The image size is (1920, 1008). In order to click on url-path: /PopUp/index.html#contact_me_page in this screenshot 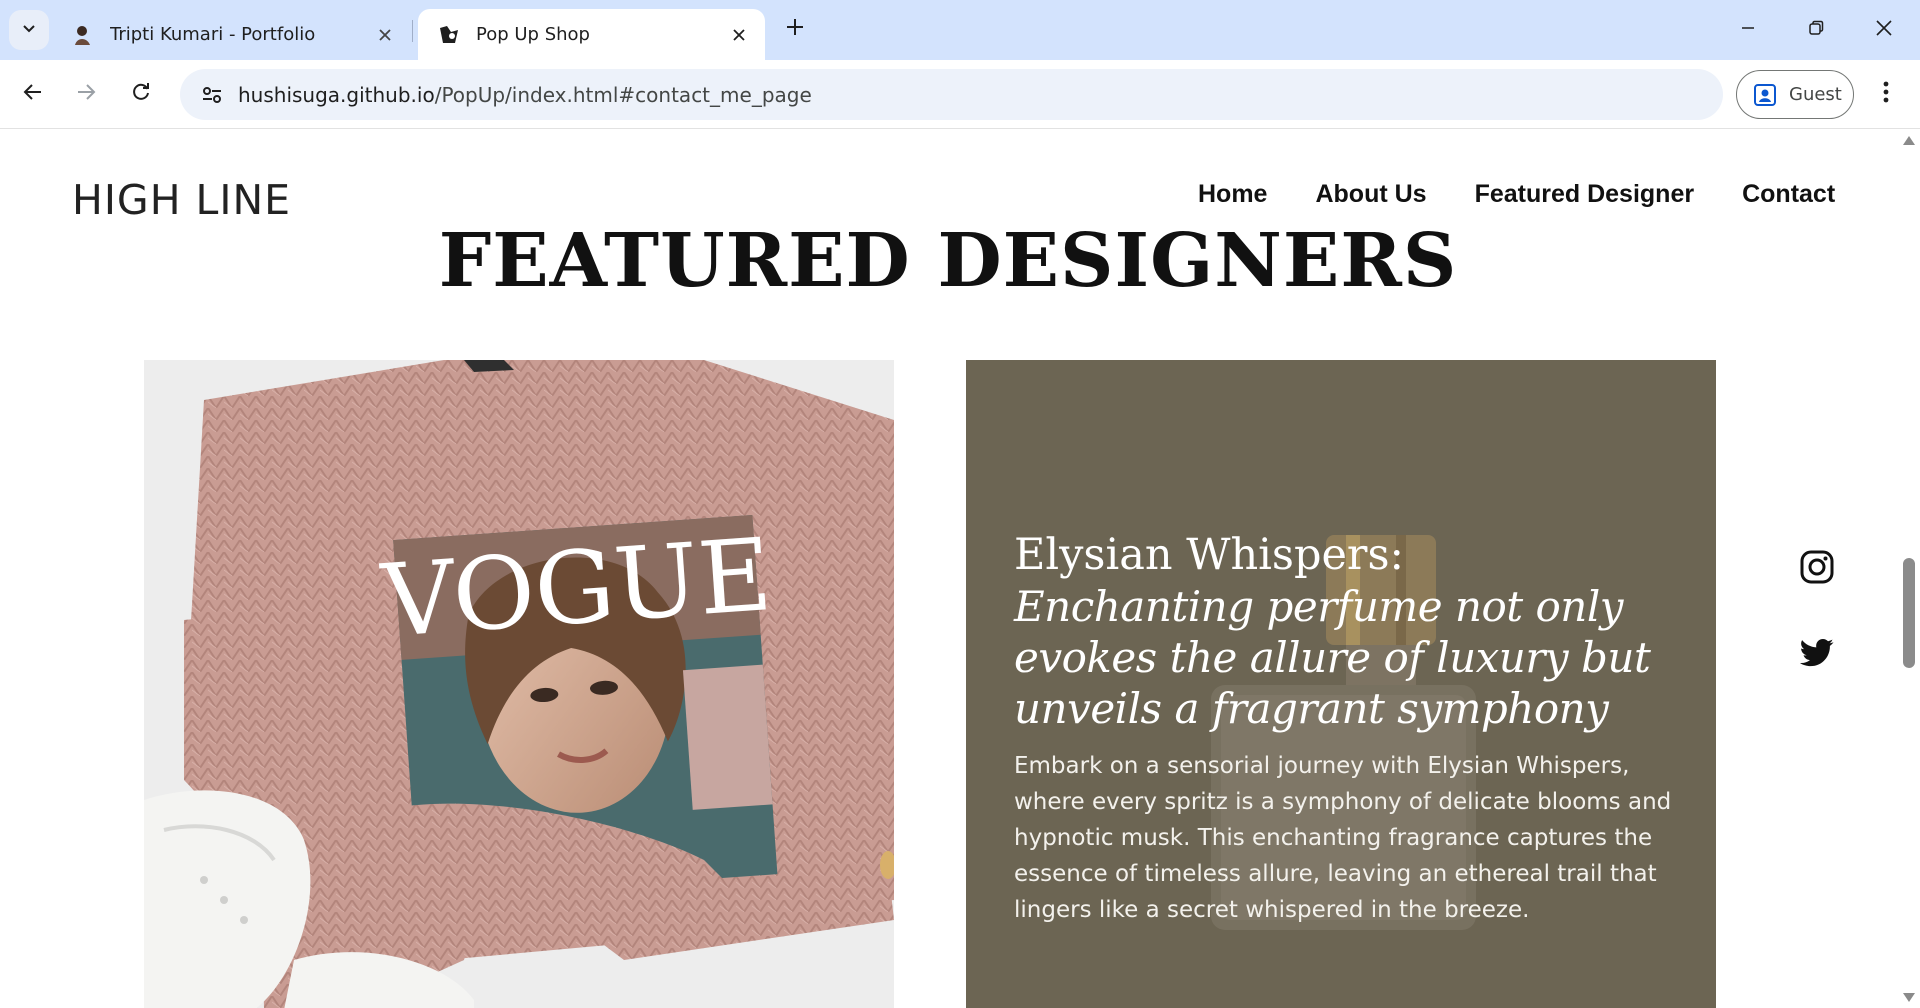, I will do `click(623, 94)`.